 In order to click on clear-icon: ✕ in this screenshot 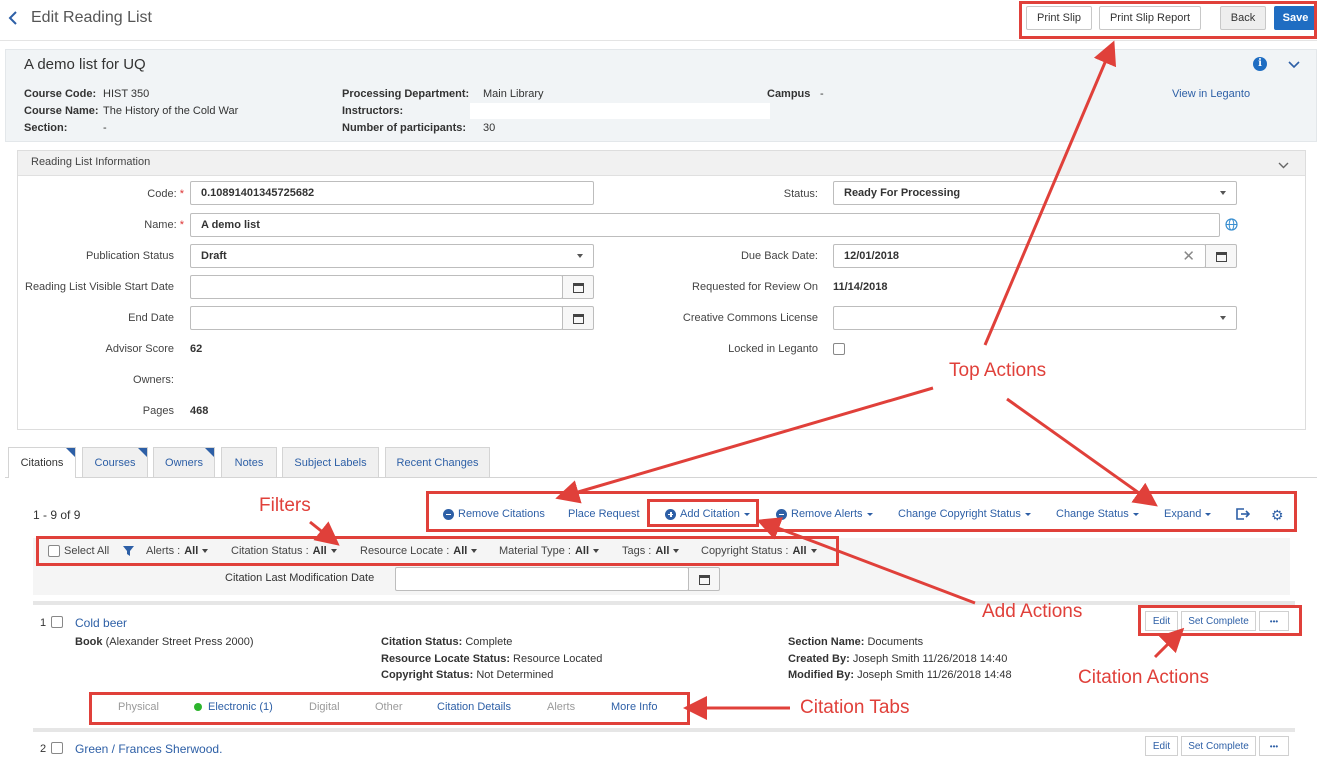, I will do `click(1188, 256)`.